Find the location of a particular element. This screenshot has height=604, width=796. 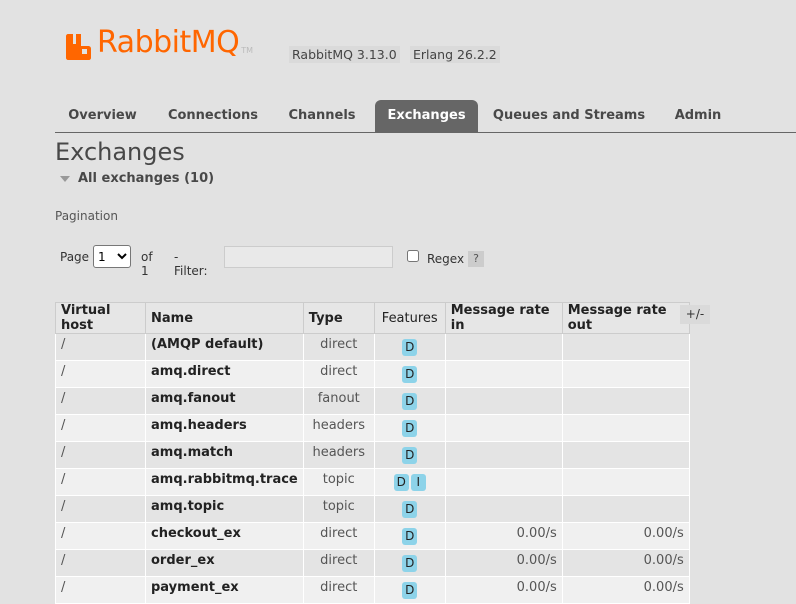

tab-exchanges: Exchanges is located at coordinates (426, 116).